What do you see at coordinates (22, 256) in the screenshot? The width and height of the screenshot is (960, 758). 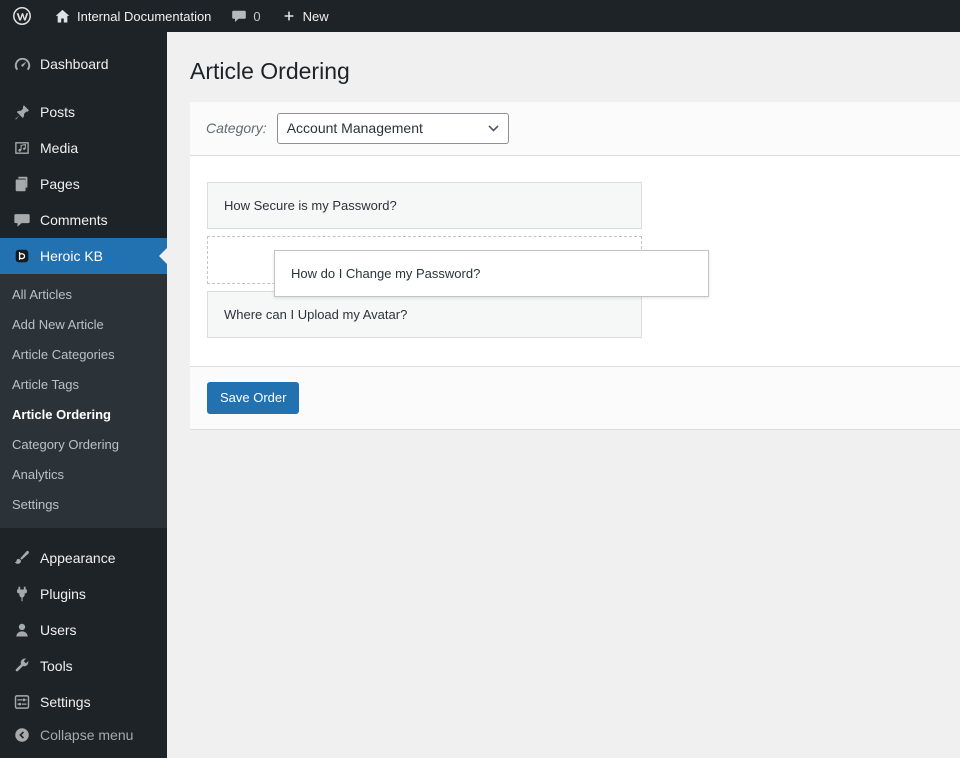 I see `heroic-kb-icon` at bounding box center [22, 256].